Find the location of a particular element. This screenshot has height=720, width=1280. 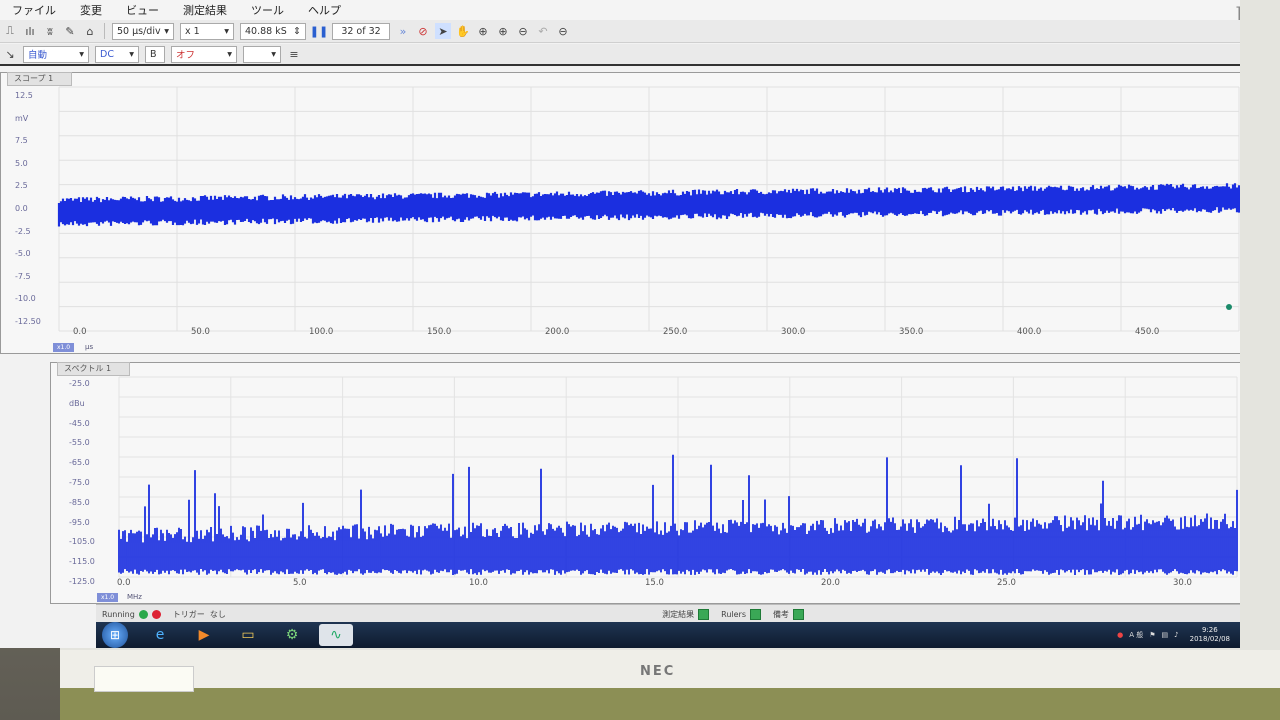

spectrum-x-tick: 15.0 is located at coordinates (654, 583).